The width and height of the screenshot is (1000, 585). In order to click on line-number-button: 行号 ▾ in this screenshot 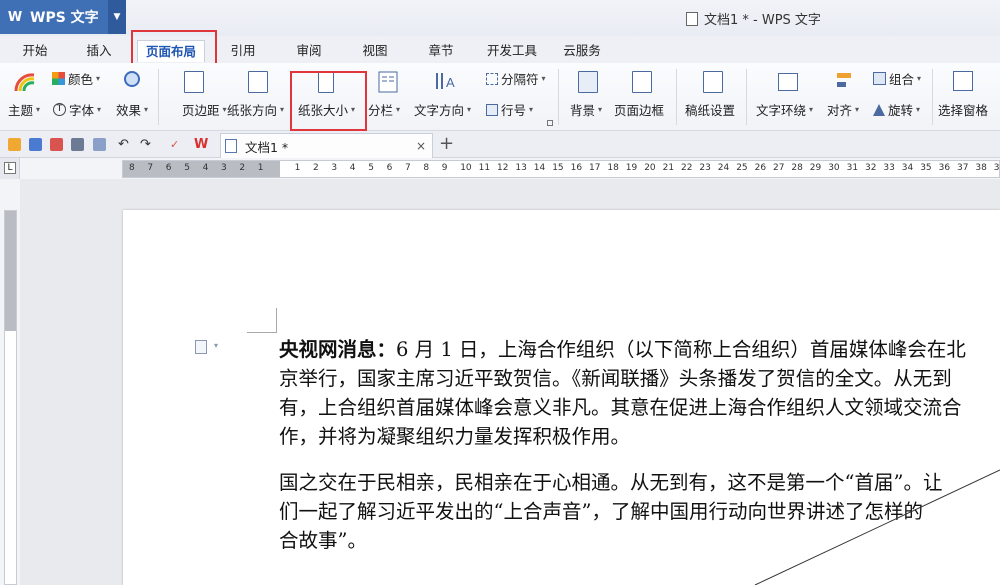, I will do `click(509, 109)`.